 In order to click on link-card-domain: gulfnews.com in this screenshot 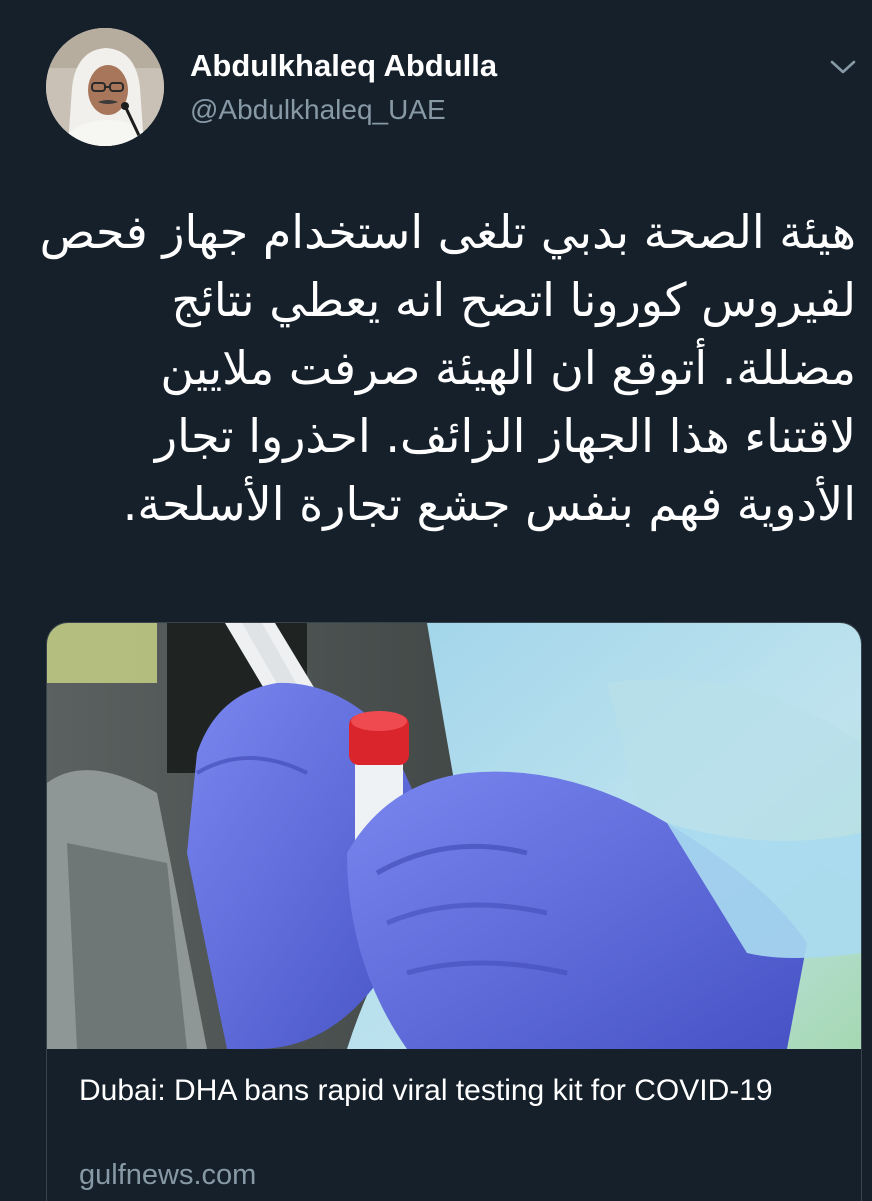, I will do `click(168, 1175)`.